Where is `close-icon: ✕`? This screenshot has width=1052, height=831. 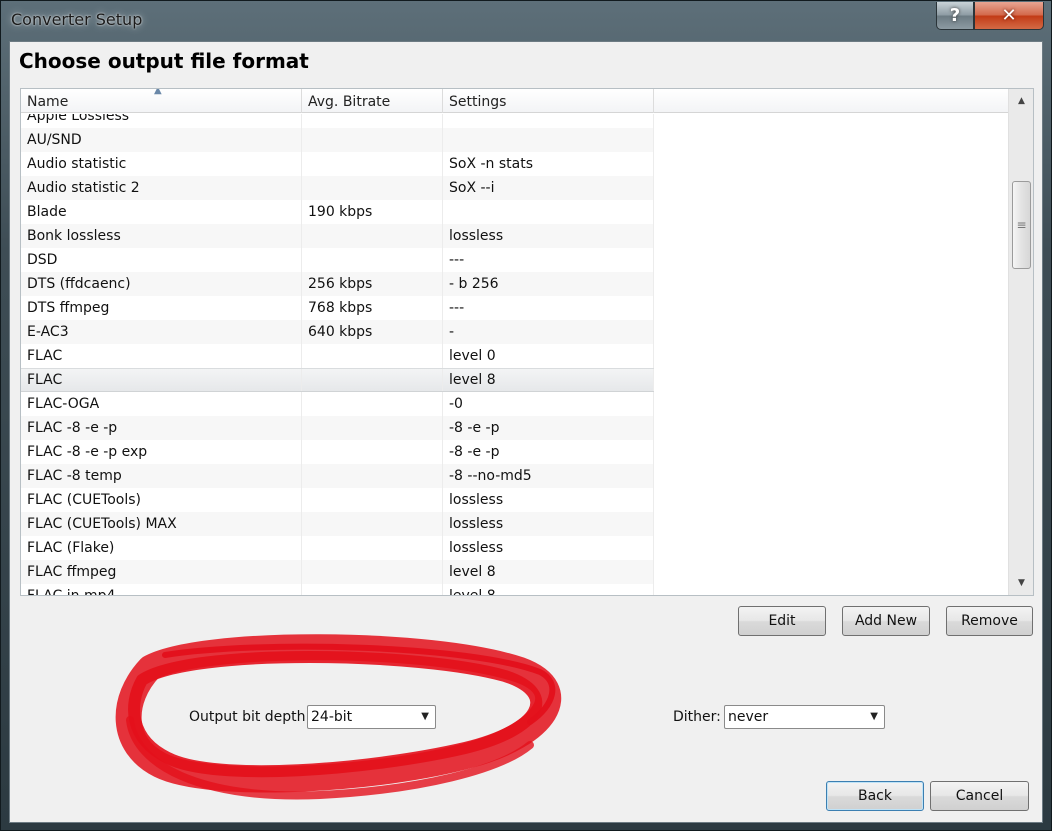 close-icon: ✕ is located at coordinates (1009, 15).